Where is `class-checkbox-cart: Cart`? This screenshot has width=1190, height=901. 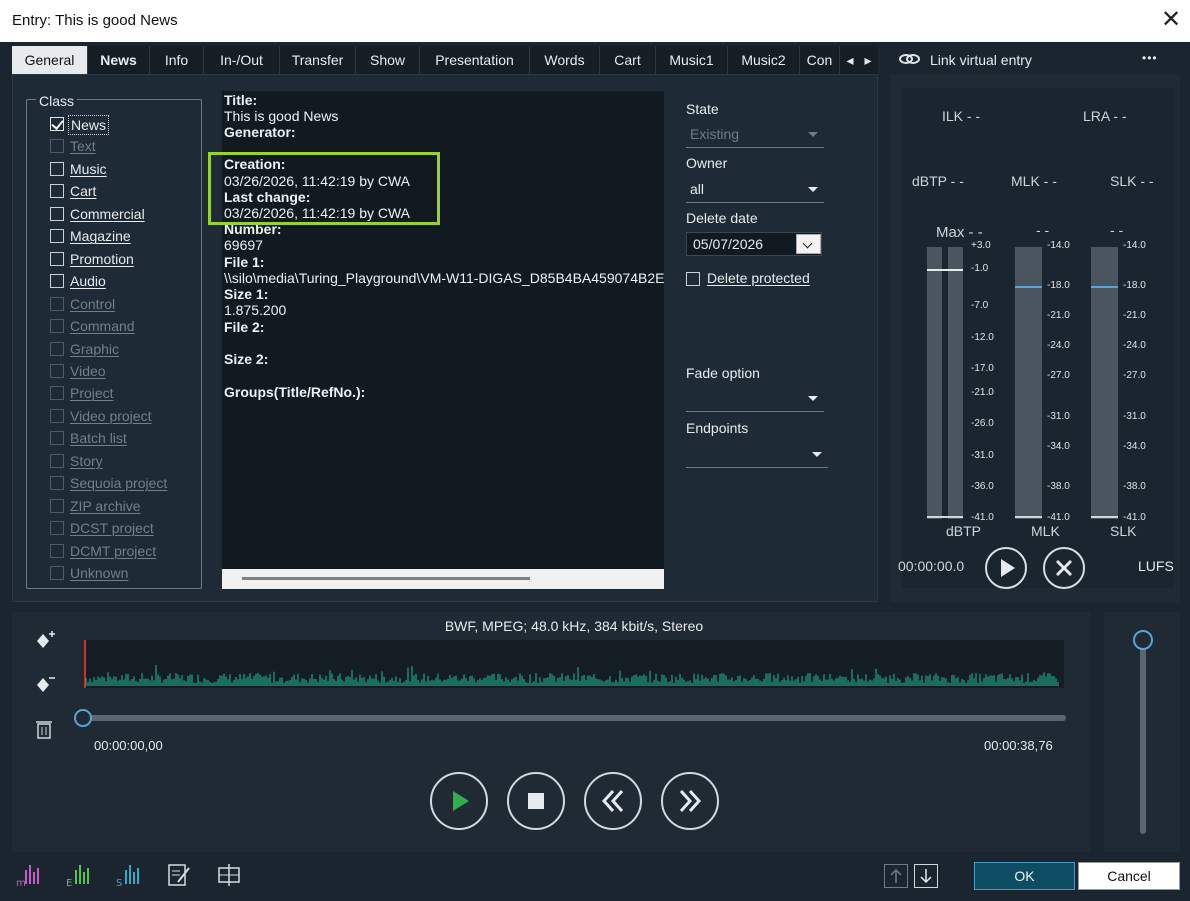
class-checkbox-cart: Cart is located at coordinates (120, 192).